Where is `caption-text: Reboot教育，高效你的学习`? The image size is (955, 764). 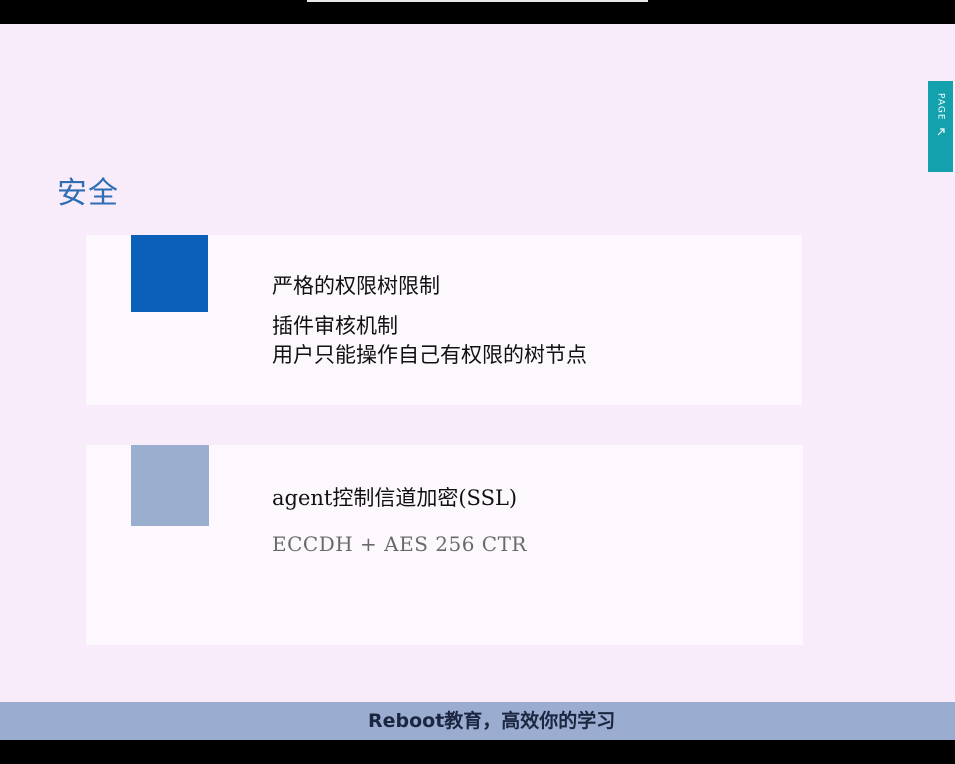
caption-text: Reboot教育，高效你的学习 is located at coordinates (492, 721).